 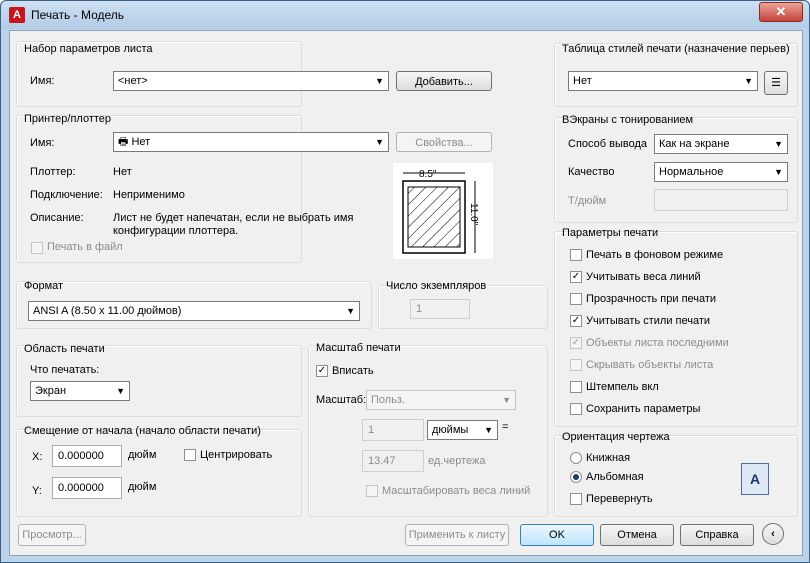 What do you see at coordinates (457, 461) in the screenshot?
I see `scale-denominator-unit: ед.чертежа` at bounding box center [457, 461].